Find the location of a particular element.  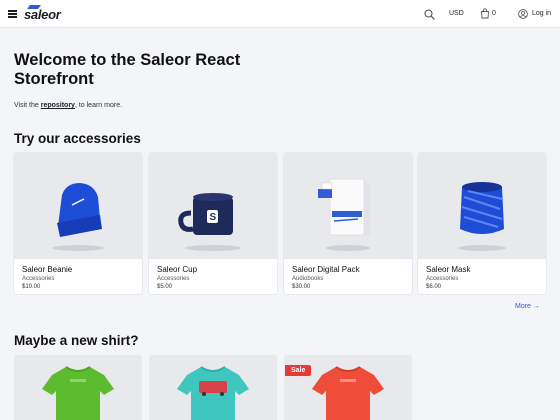

product-name: Saleor Mask is located at coordinates (448, 269).